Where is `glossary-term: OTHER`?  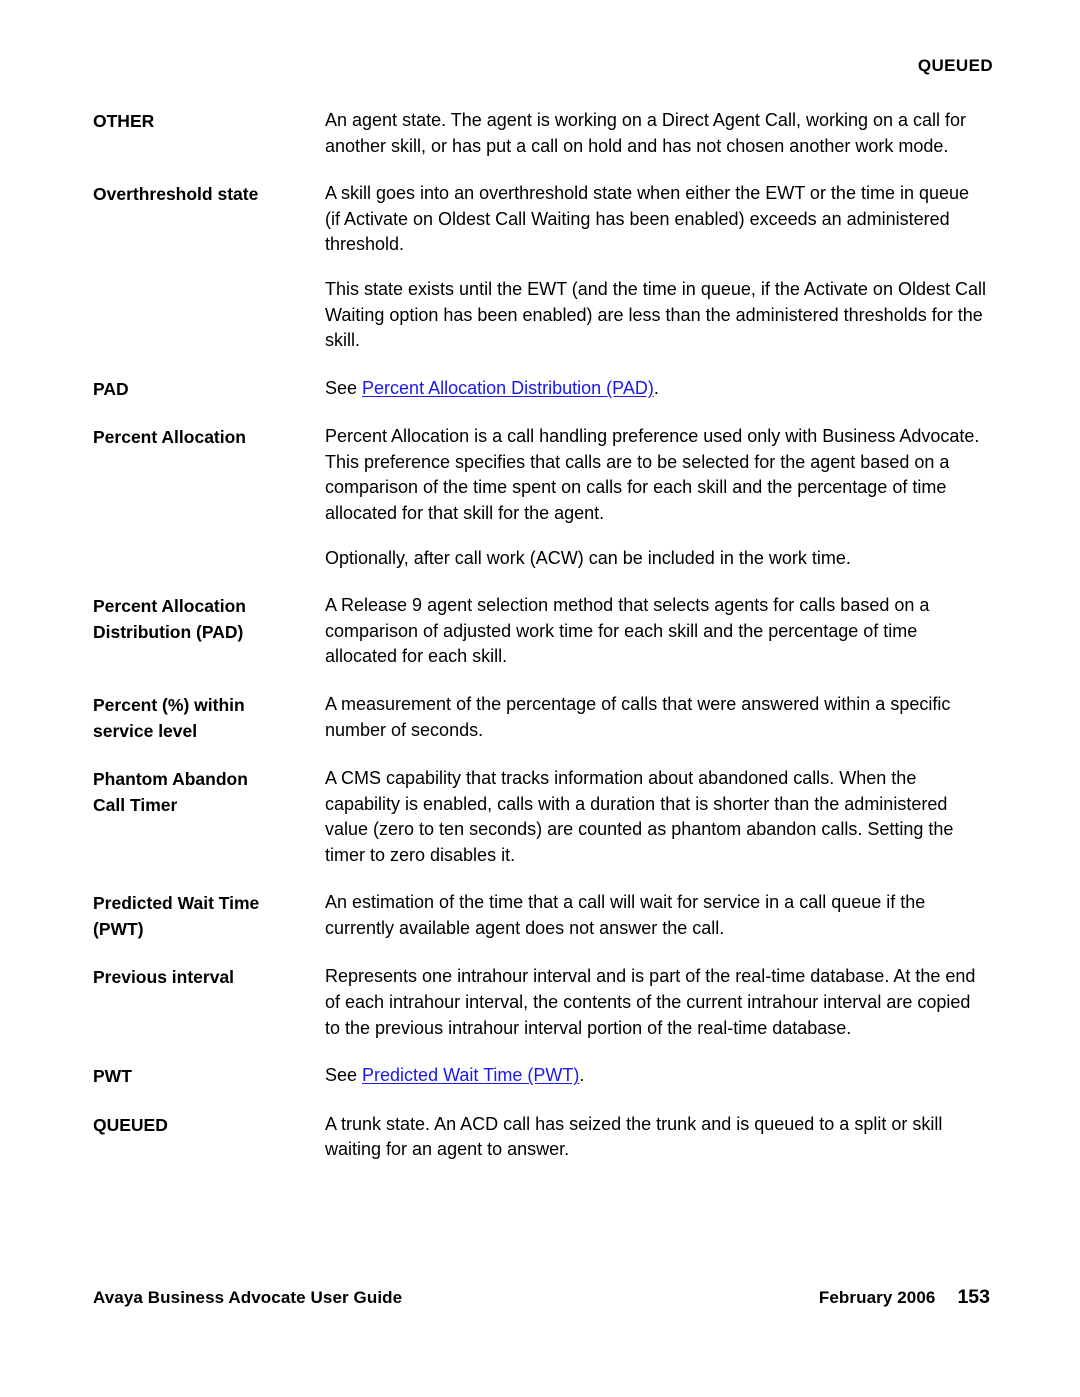 glossary-term: OTHER is located at coordinates (209, 121).